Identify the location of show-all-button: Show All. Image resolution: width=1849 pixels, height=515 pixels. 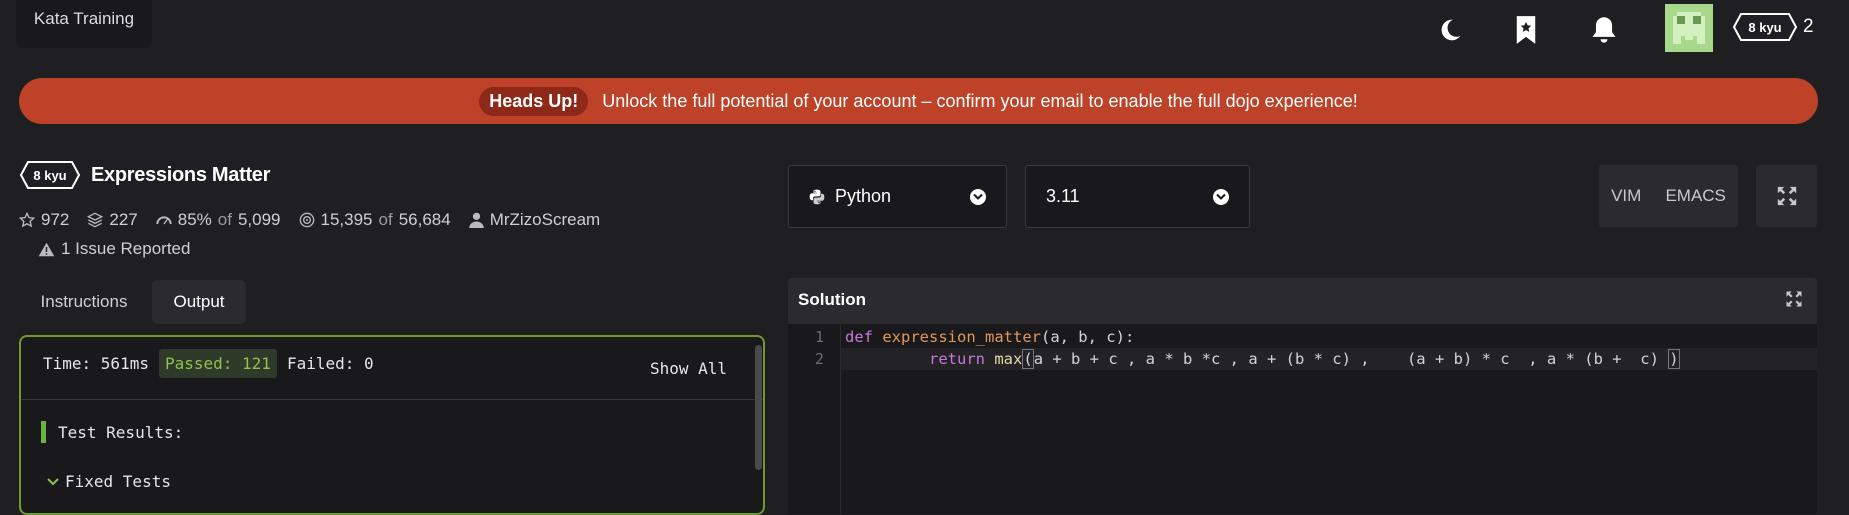
(688, 368).